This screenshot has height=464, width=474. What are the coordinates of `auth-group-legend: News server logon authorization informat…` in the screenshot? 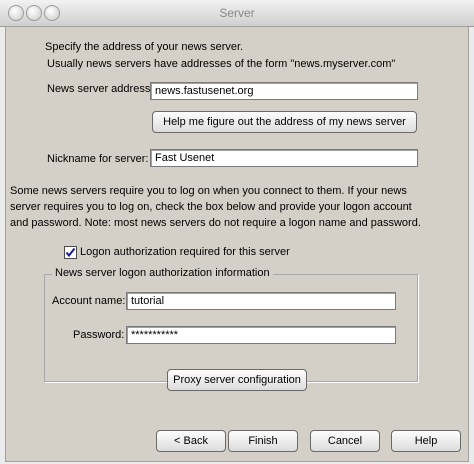 It's located at (162, 273).